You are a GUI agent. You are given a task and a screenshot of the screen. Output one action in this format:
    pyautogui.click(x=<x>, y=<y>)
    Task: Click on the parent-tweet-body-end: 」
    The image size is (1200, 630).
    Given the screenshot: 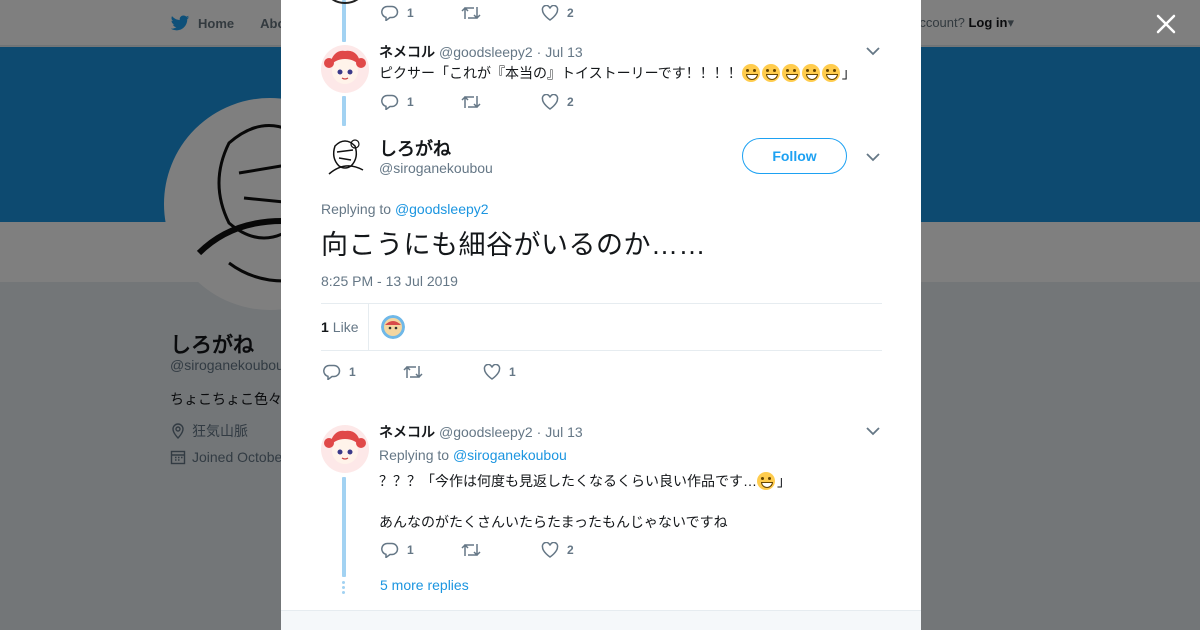 What is the action you would take?
    pyautogui.click(x=848, y=73)
    